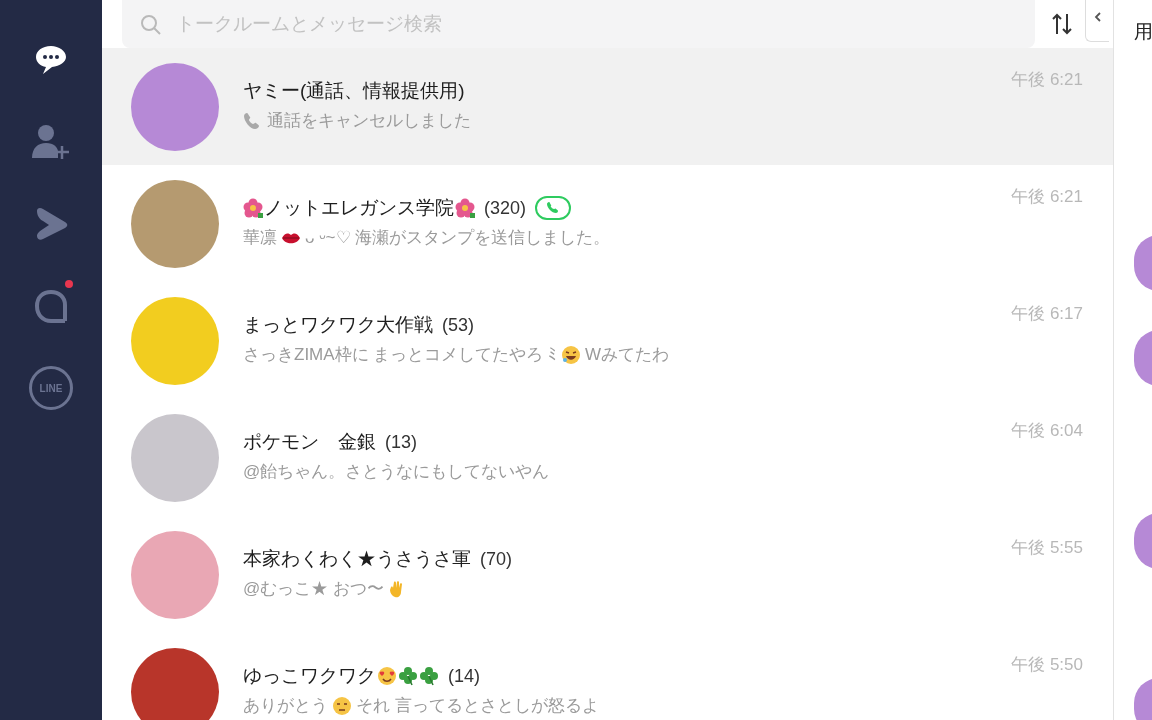 This screenshot has height=720, width=1152. Describe the element at coordinates (151, 25) in the screenshot. I see `search-icon` at that location.